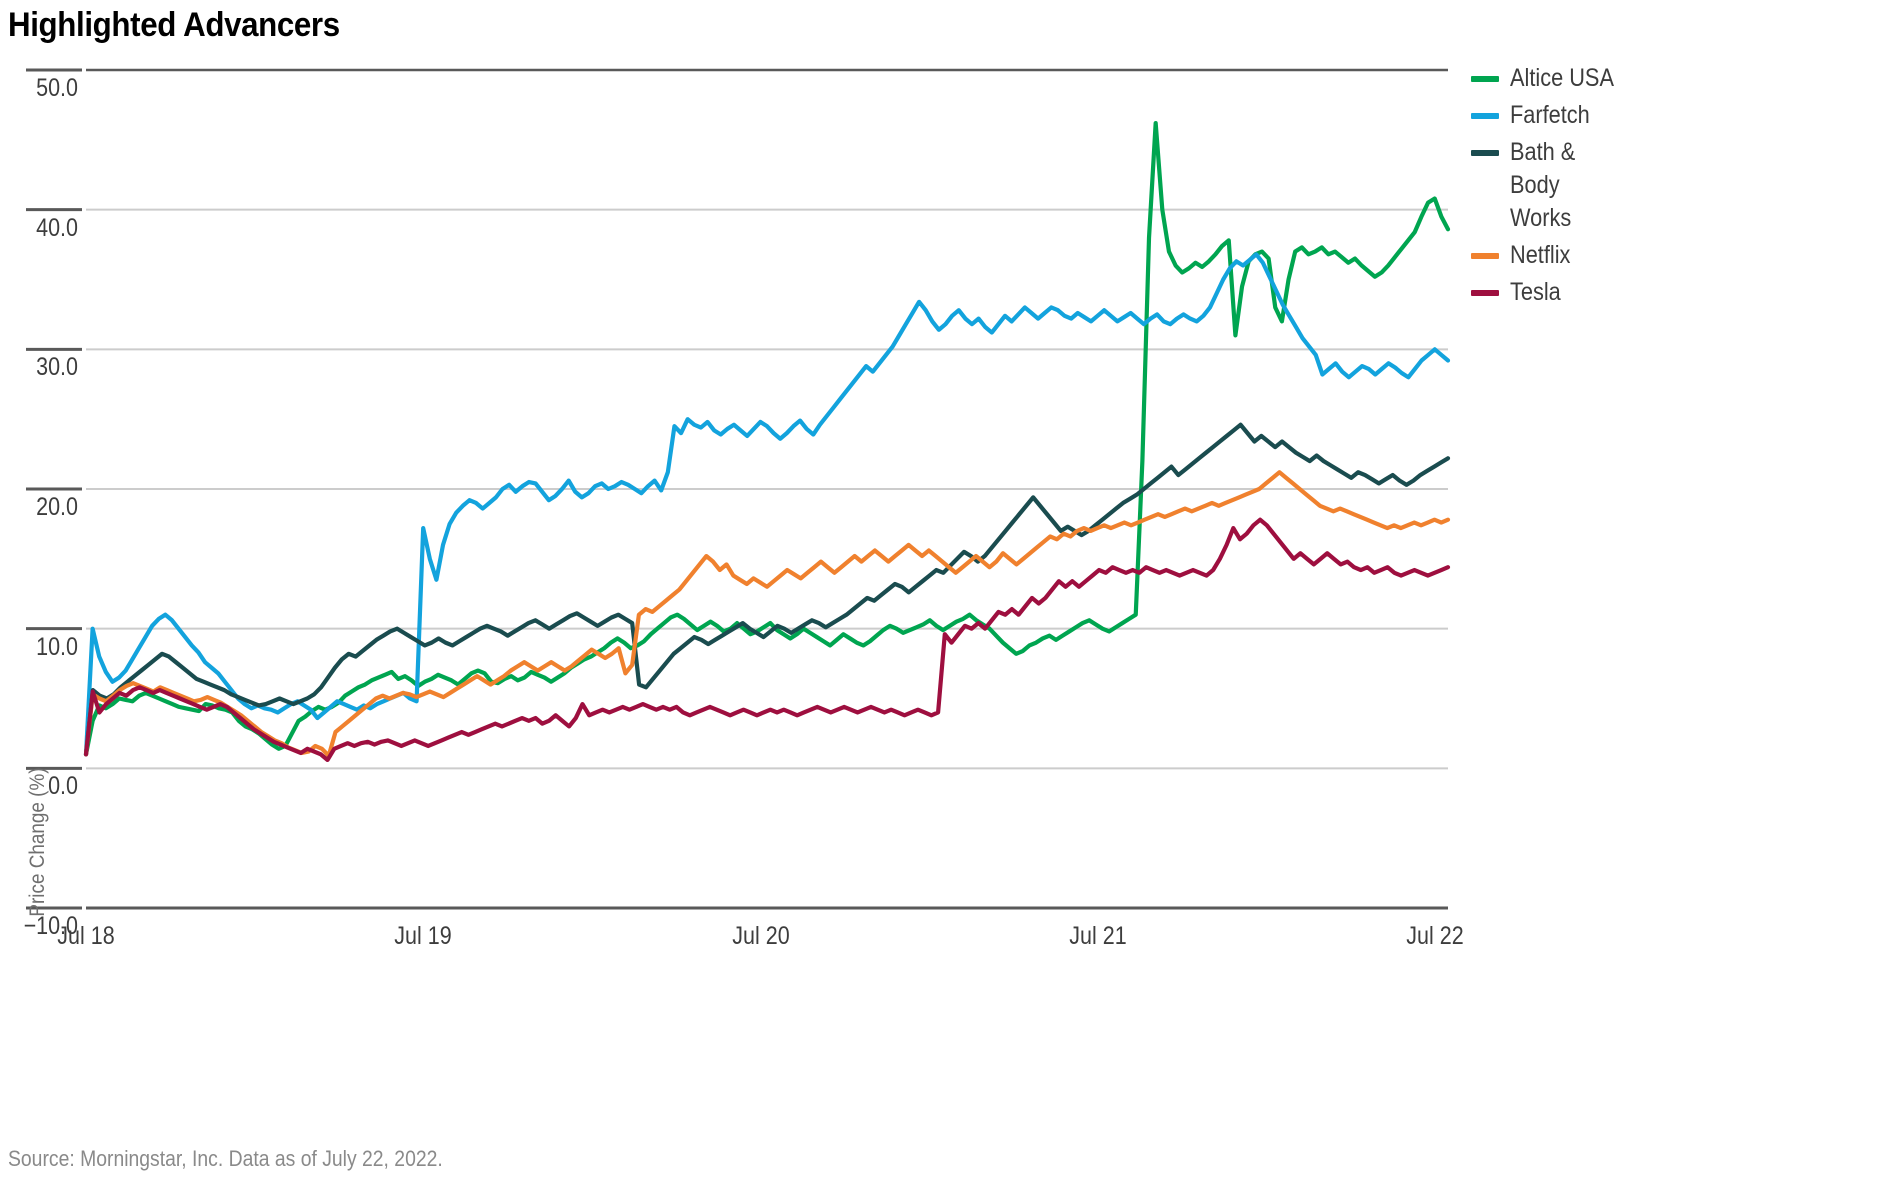  What do you see at coordinates (1681, 292) in the screenshot?
I see `legend-item: Tesla` at bounding box center [1681, 292].